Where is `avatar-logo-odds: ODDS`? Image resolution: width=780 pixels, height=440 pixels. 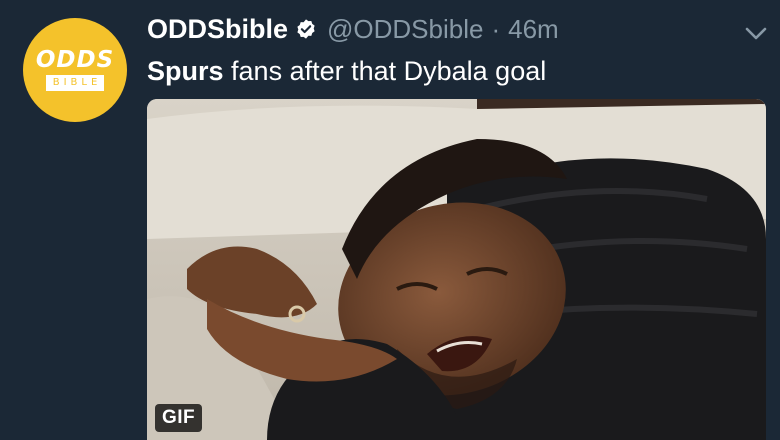
avatar-logo-odds: ODDS is located at coordinates (75, 60).